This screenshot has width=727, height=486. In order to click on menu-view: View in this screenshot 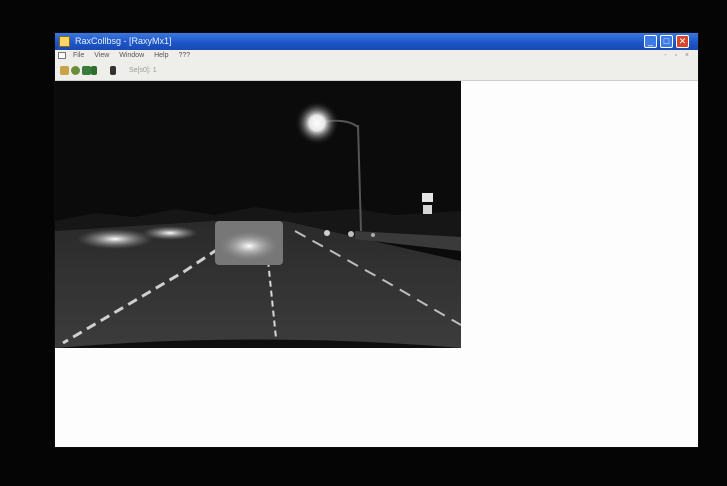, I will do `click(101, 55)`.